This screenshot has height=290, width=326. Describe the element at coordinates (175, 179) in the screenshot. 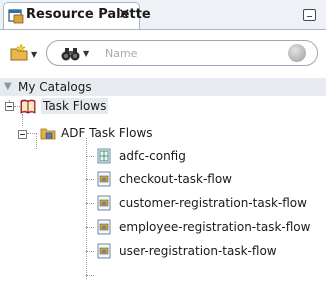

I see `tree-item-label: checkout-task-flow` at that location.